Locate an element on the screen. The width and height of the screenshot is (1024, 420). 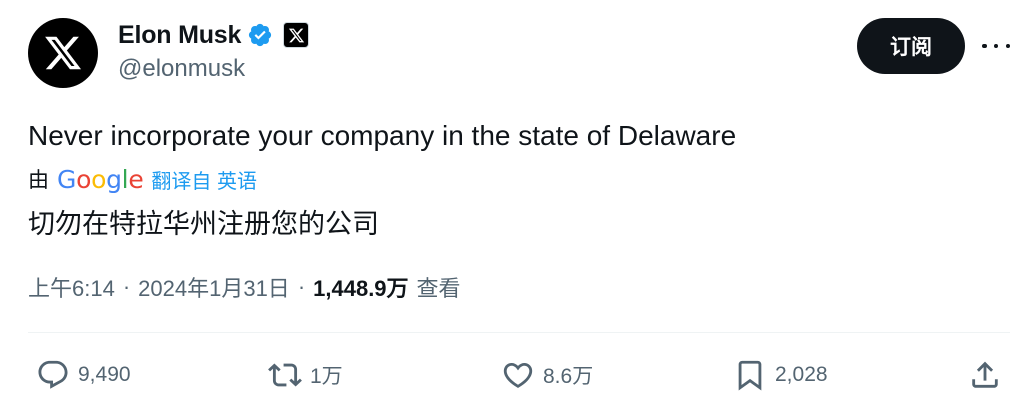
tweet-meta: 上午6:14 · 2024年1月31日 · 1,448.9万 查看 is located at coordinates (244, 287).